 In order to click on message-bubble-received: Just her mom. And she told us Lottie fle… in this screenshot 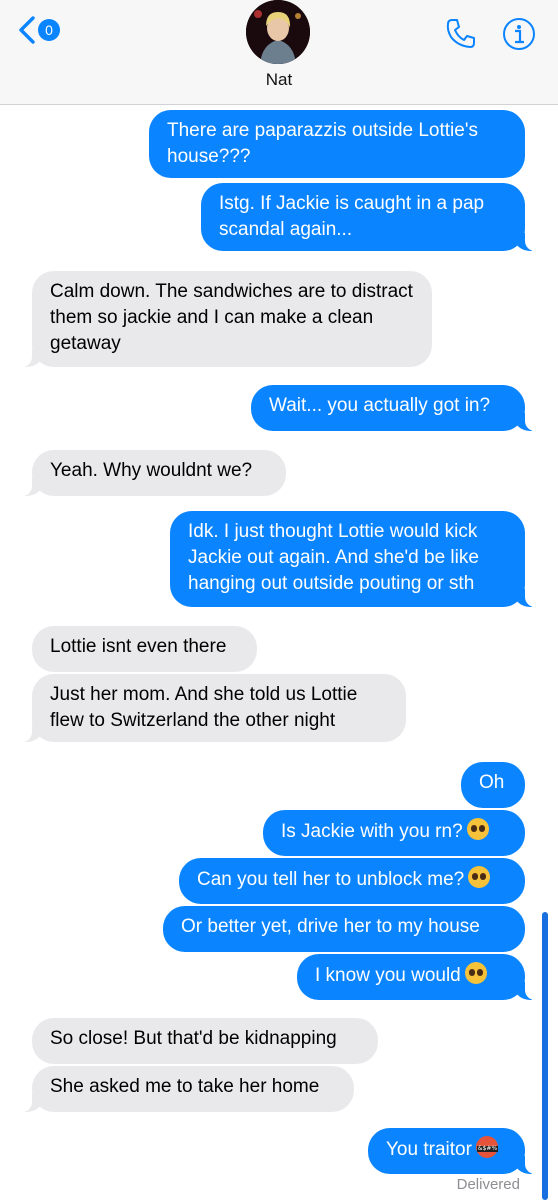, I will do `click(213, 708)`.